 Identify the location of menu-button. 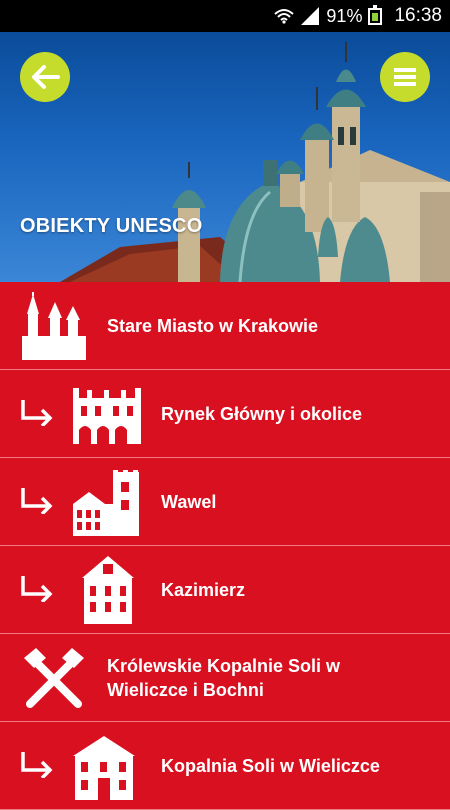
(405, 77).